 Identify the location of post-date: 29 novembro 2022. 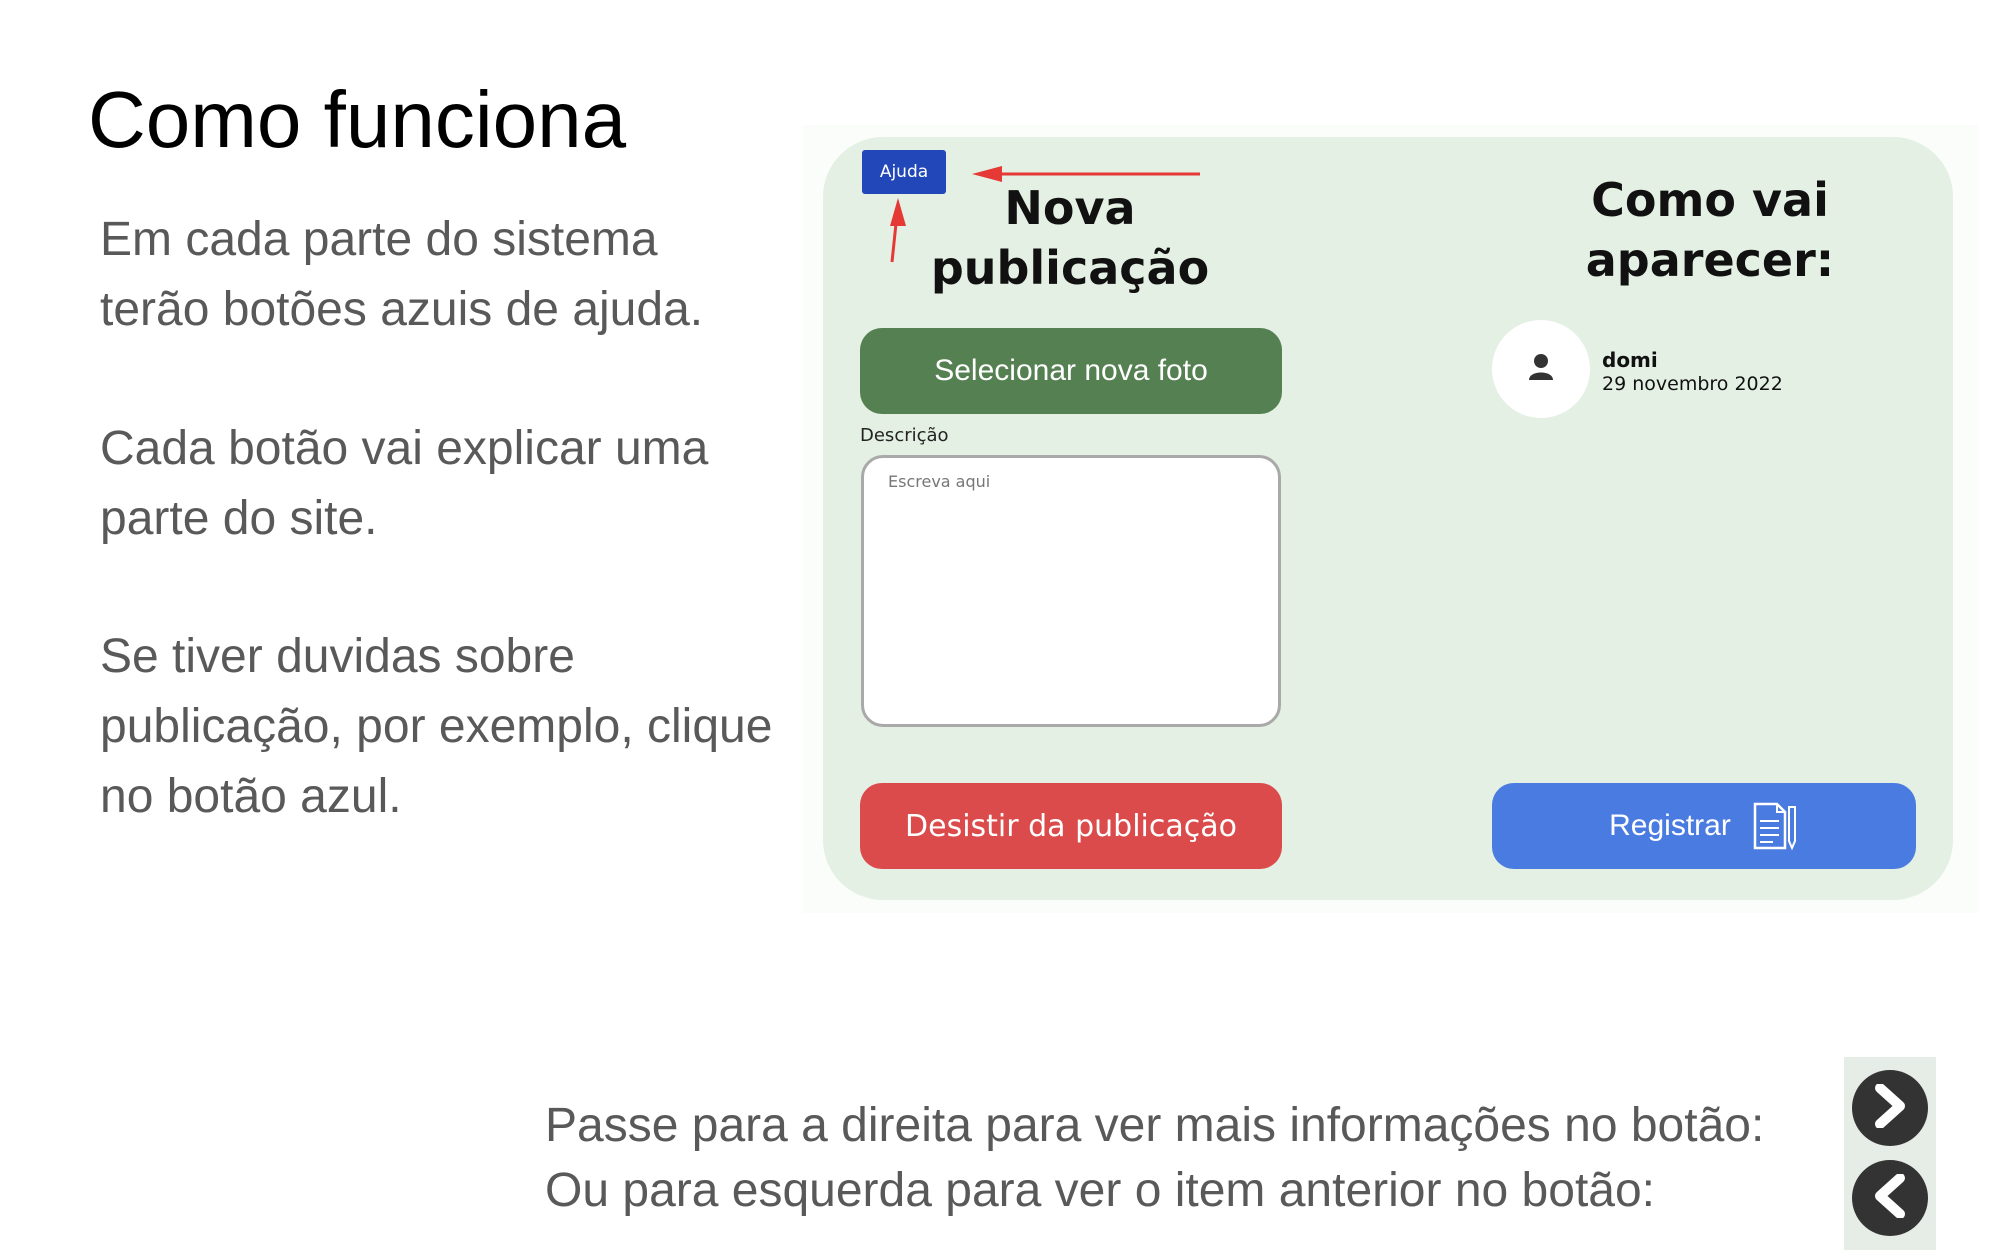
(1692, 384).